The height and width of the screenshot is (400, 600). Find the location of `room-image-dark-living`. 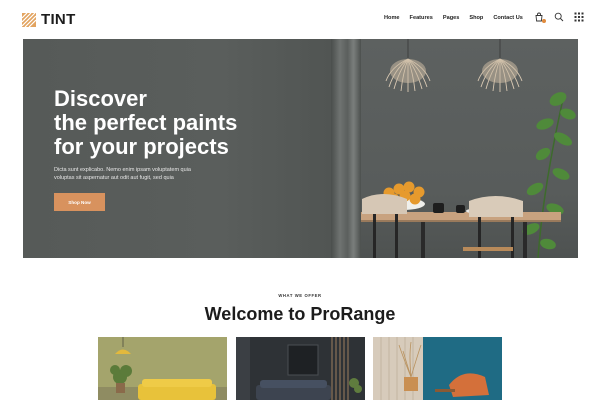

room-image-dark-living is located at coordinates (300, 368).